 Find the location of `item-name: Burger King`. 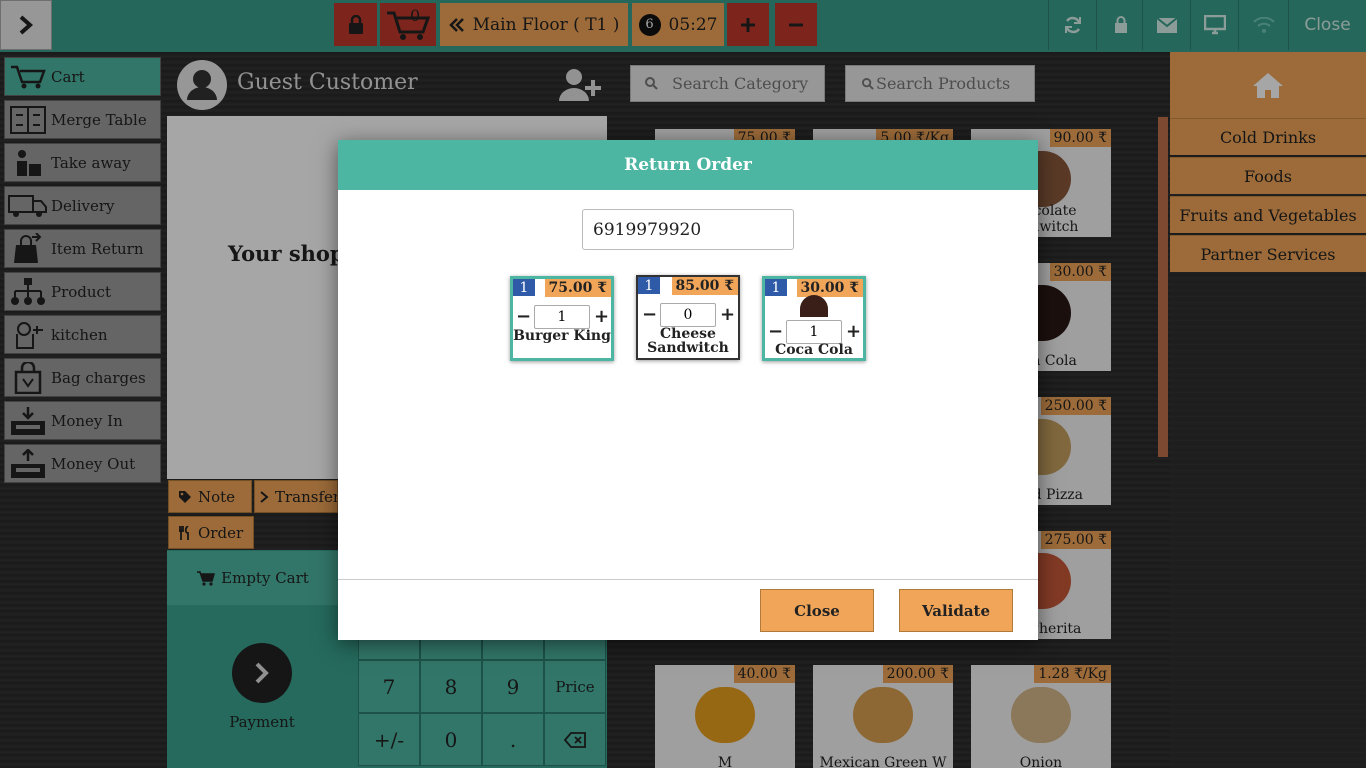

item-name: Burger King is located at coordinates (562, 336).